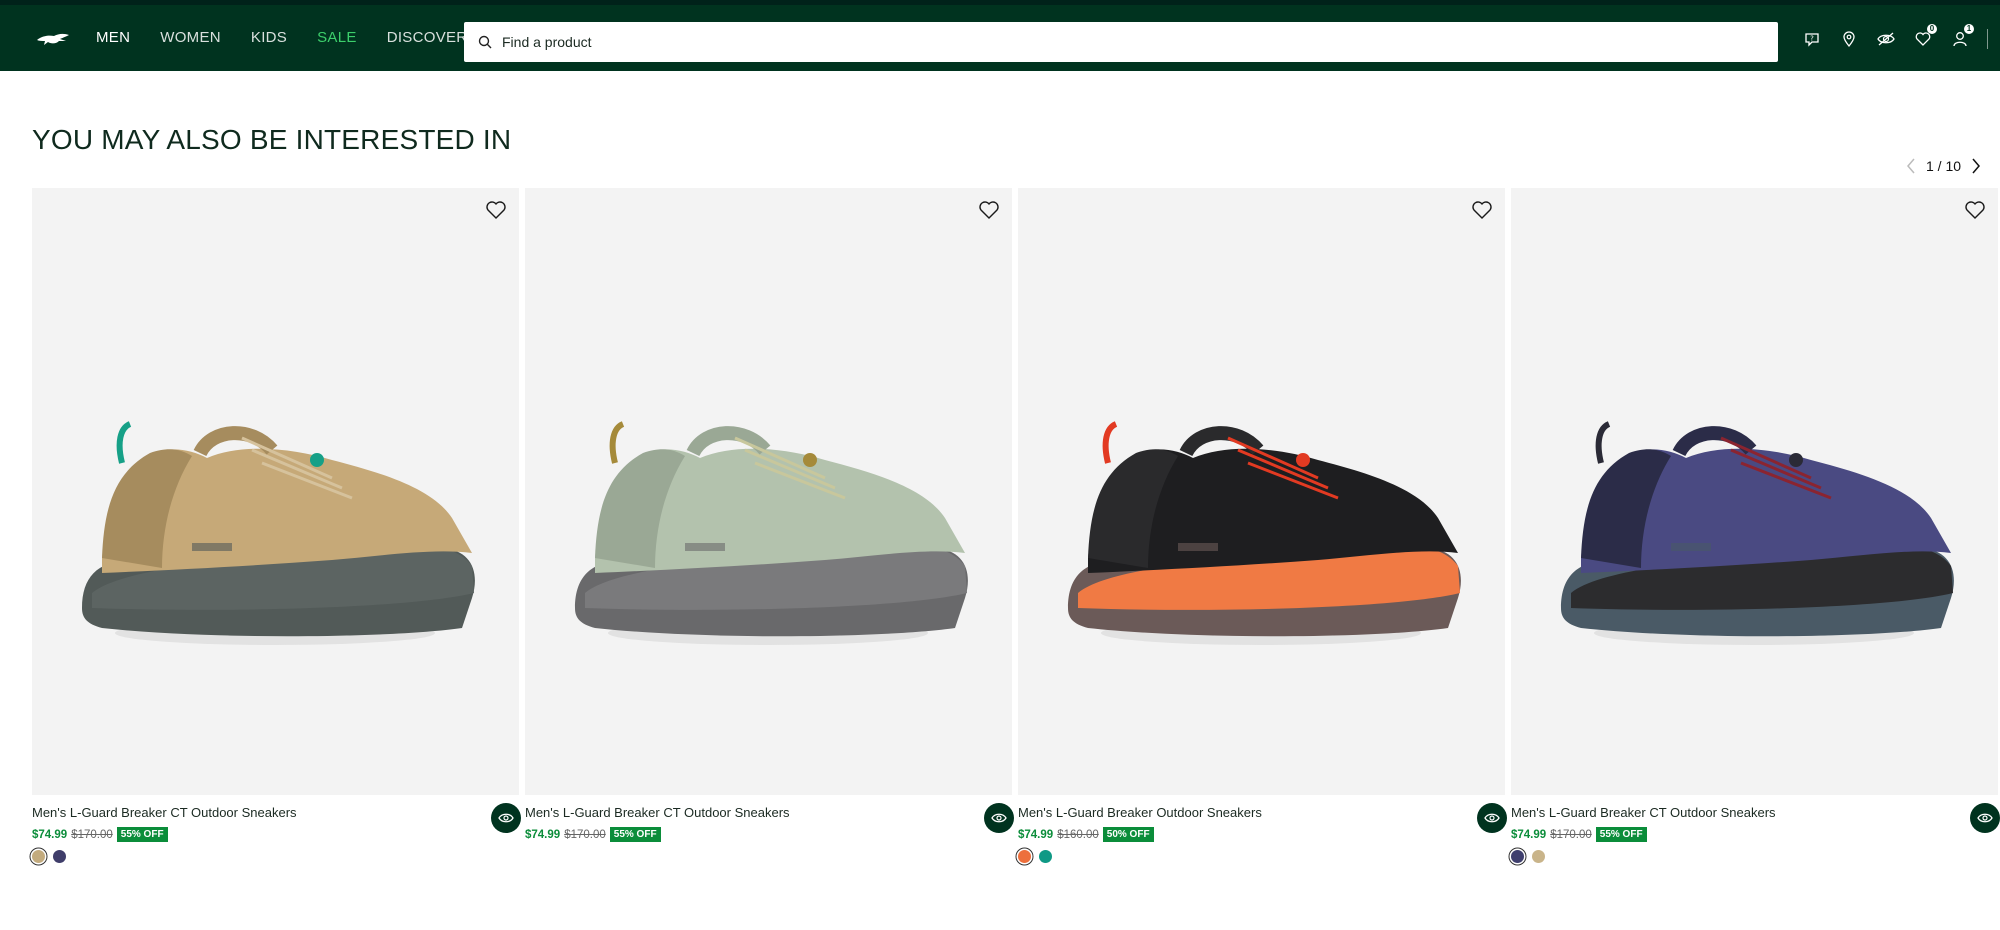  Describe the element at coordinates (269, 37) in the screenshot. I see `nav-kids: KIDS` at that location.